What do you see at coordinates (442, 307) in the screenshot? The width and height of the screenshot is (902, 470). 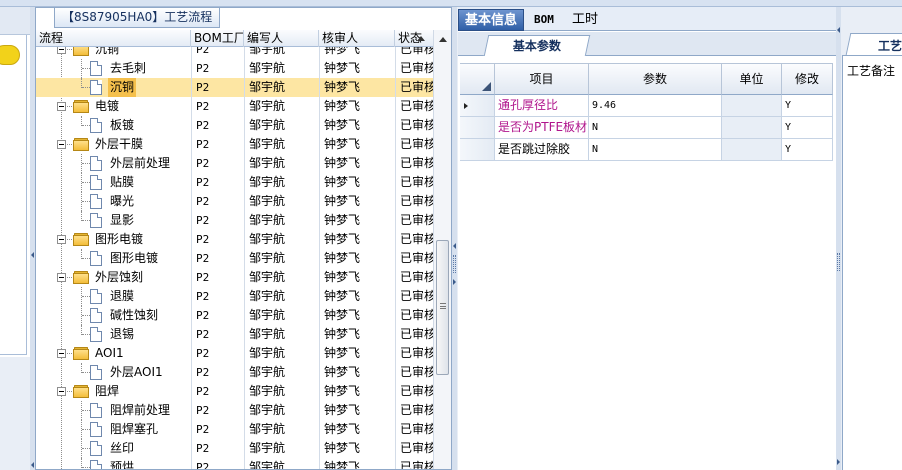 I see `scrollbar-thumb` at bounding box center [442, 307].